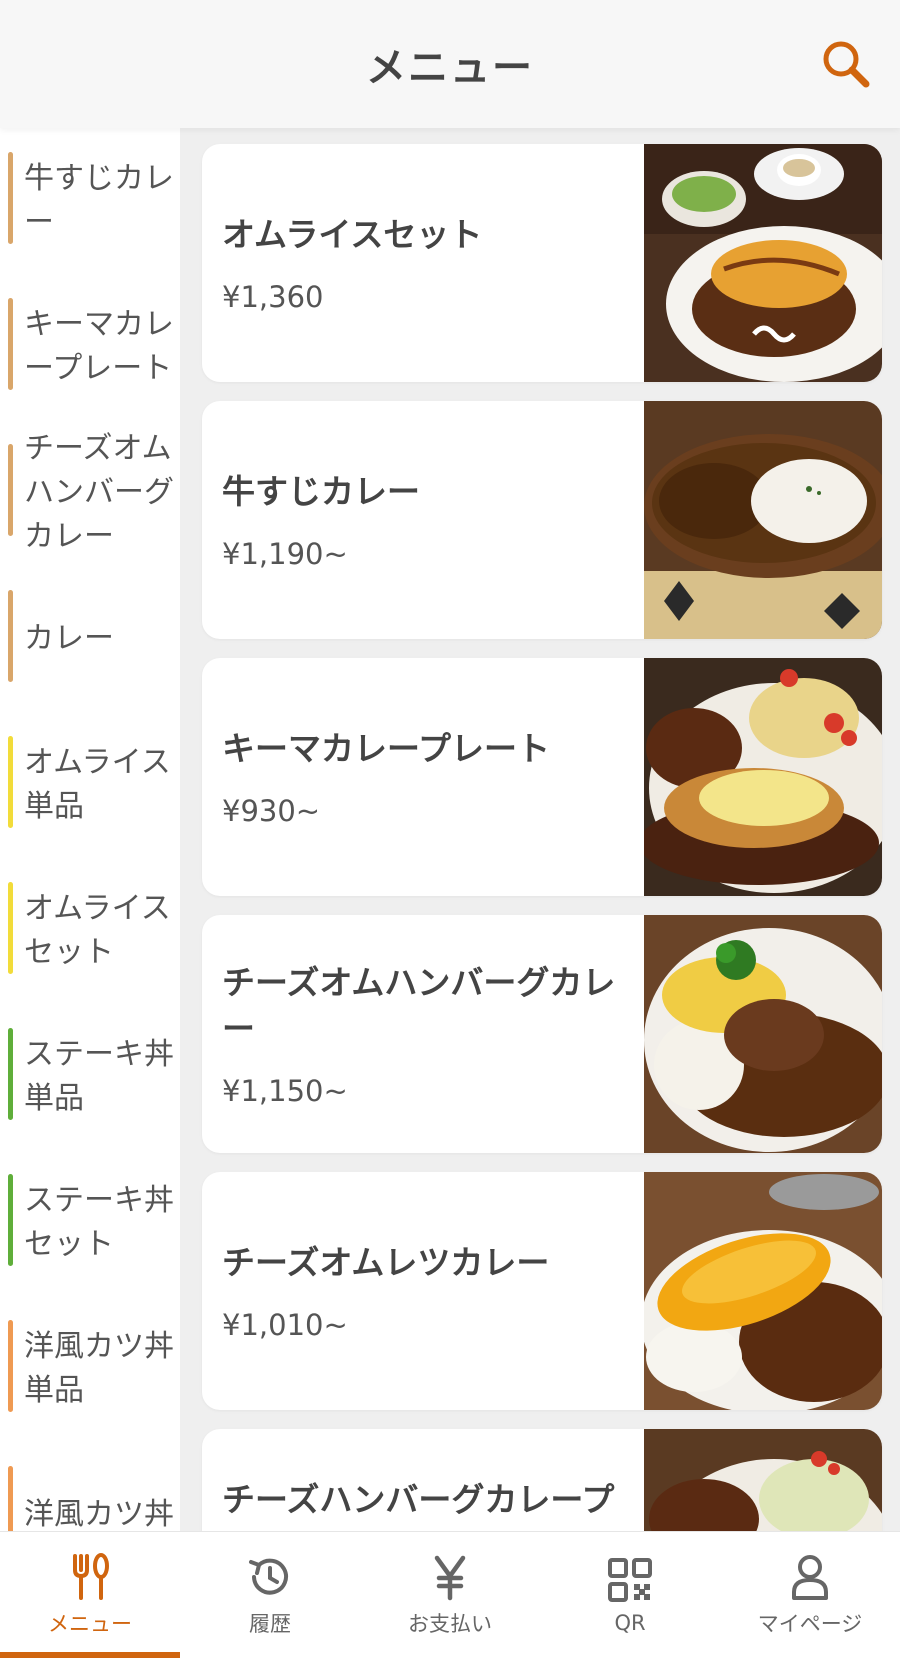 This screenshot has width=900, height=1658. I want to click on menu-card: チーズオムハンバーグカレー ¥1,150~, so click(542, 1034).